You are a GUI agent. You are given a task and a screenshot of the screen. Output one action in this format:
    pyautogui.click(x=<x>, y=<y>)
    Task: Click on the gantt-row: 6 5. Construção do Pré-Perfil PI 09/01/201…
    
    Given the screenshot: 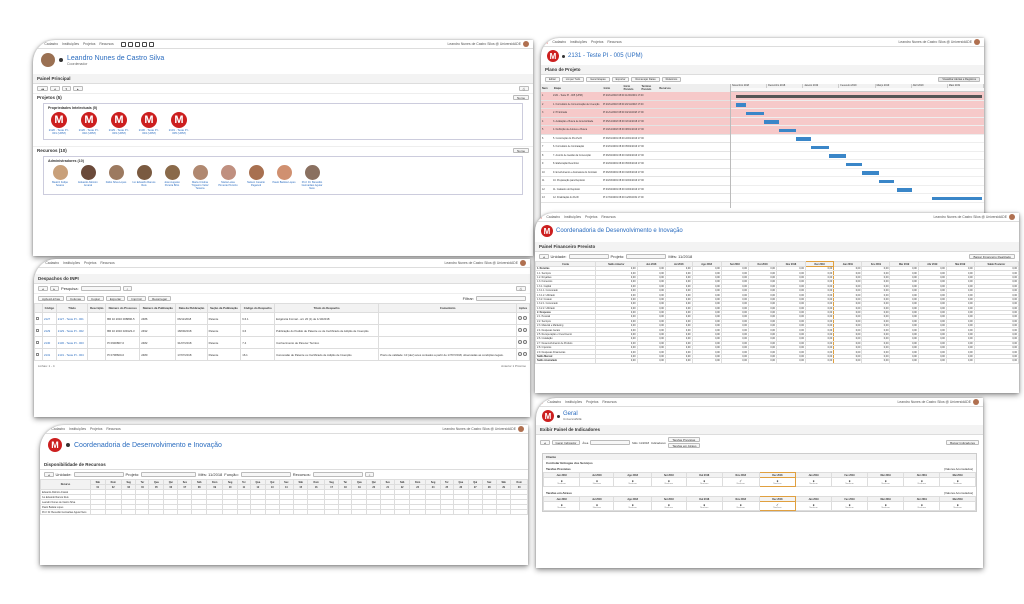 What is the action you would take?
    pyautogui.click(x=635, y=138)
    